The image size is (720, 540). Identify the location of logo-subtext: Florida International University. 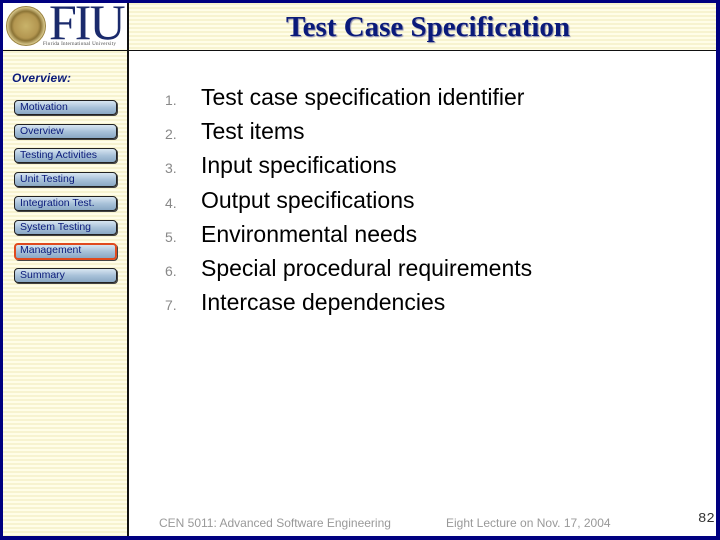
(80, 44).